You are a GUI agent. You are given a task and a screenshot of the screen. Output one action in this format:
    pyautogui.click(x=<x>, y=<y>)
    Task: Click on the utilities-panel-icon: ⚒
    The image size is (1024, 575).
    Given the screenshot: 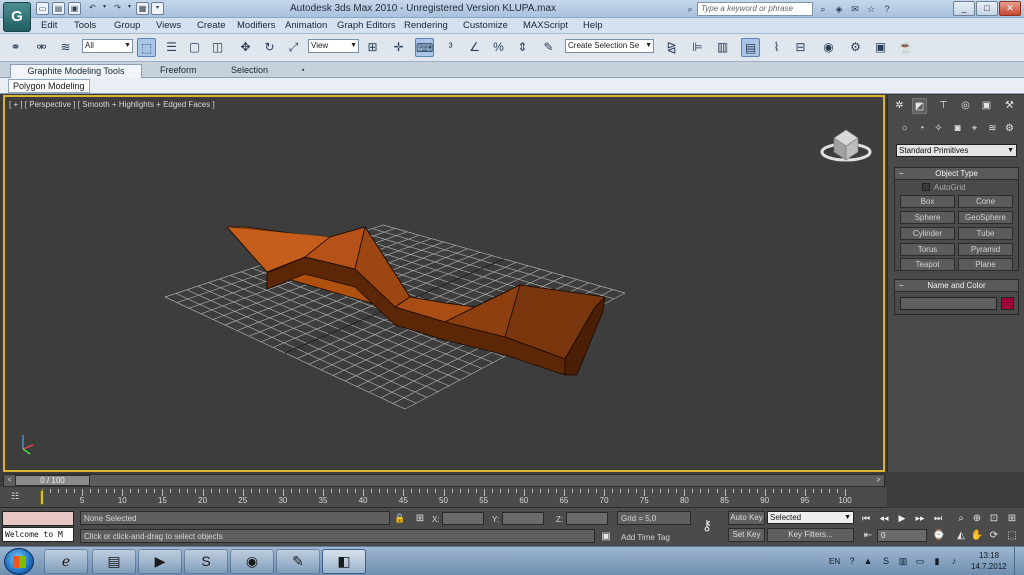 What is the action you would take?
    pyautogui.click(x=1009, y=106)
    